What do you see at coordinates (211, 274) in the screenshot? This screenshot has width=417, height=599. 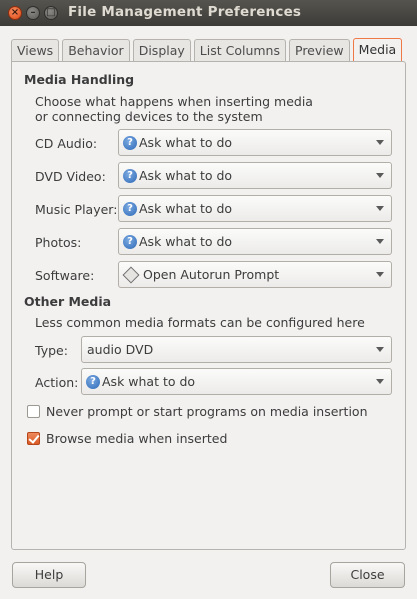 I see `software-value: Open Autorun Prompt` at bounding box center [211, 274].